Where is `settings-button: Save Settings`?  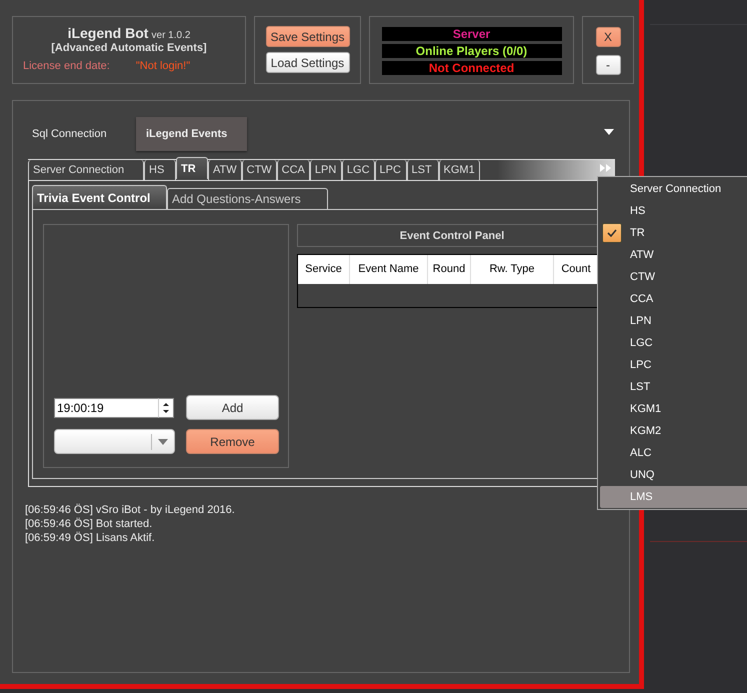 settings-button: Save Settings is located at coordinates (308, 36).